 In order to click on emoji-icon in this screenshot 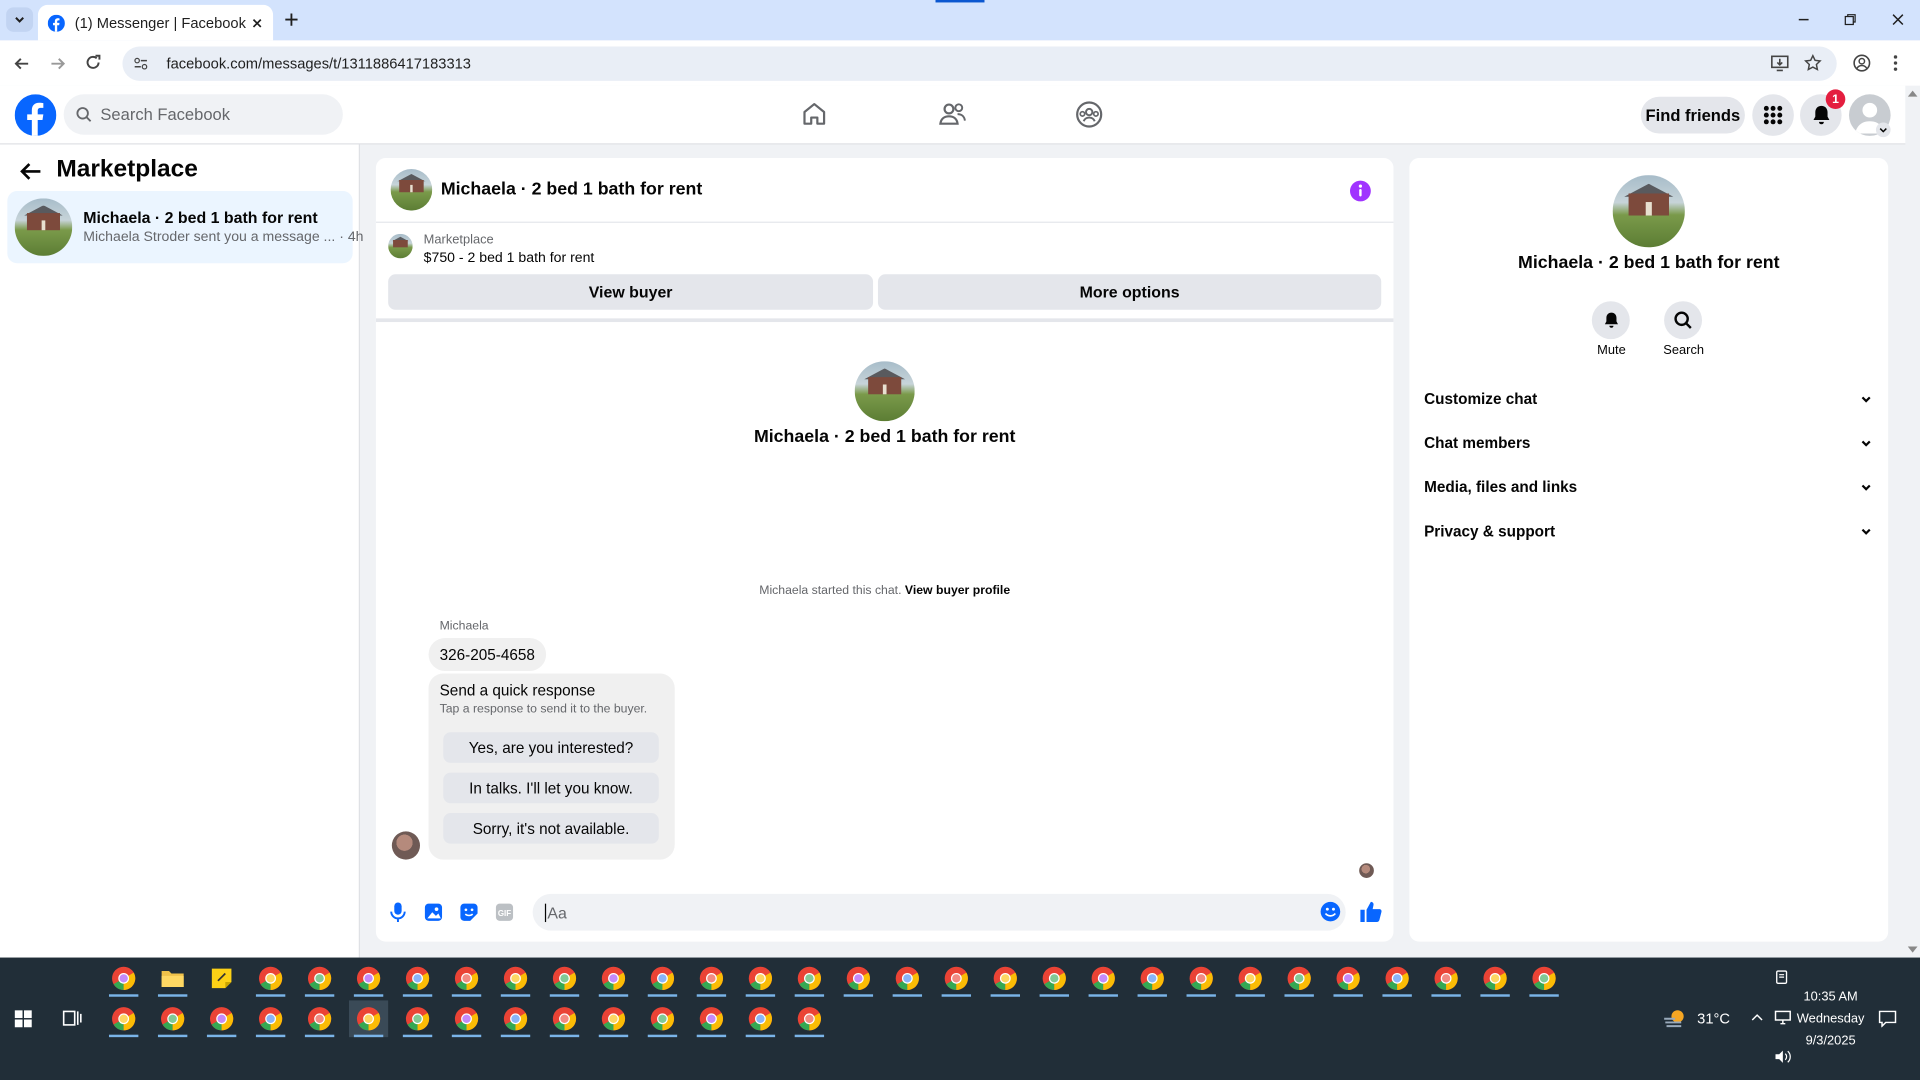, I will do `click(1330, 911)`.